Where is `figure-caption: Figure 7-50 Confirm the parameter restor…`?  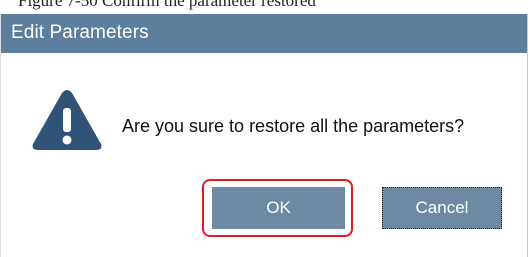
figure-caption: Figure 7-50 Confirm the parameter restor… is located at coordinates (265, 7).